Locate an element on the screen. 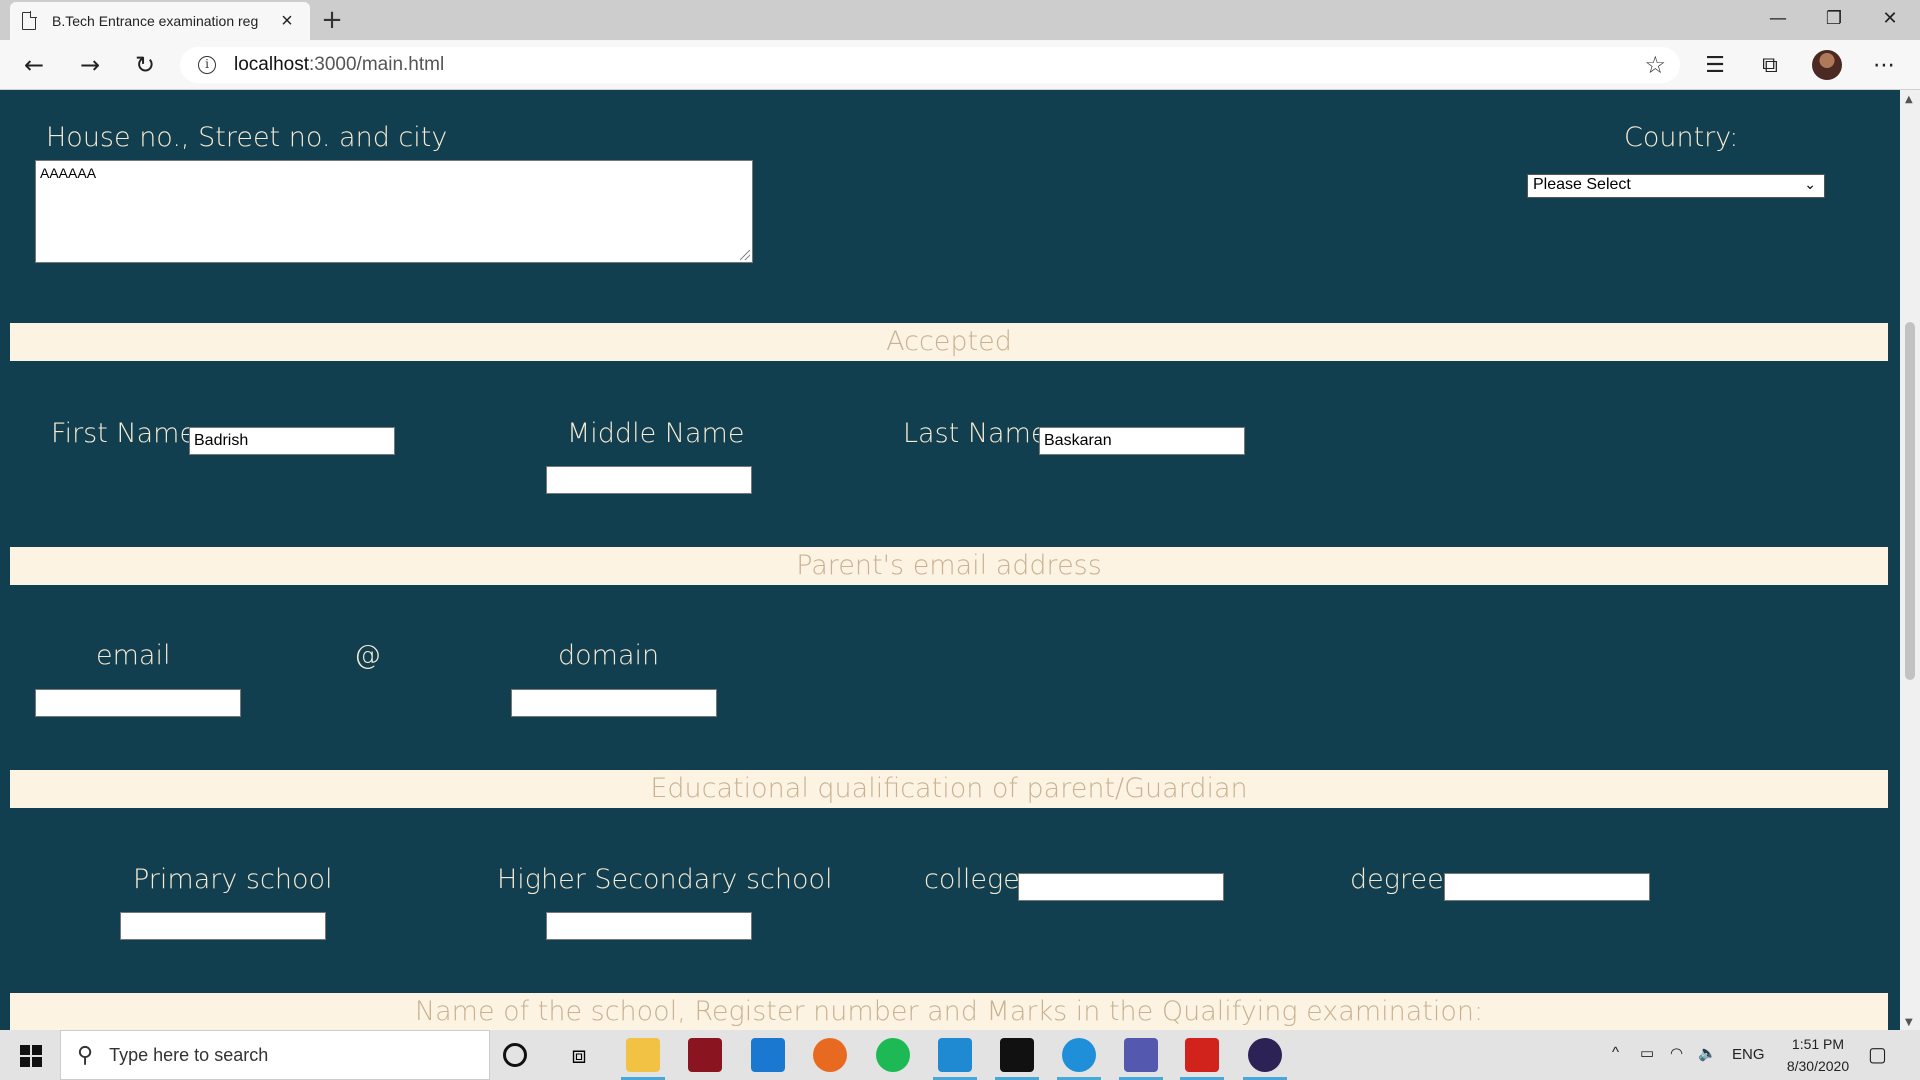  volume-icon: 🔈 is located at coordinates (1707, 1053).